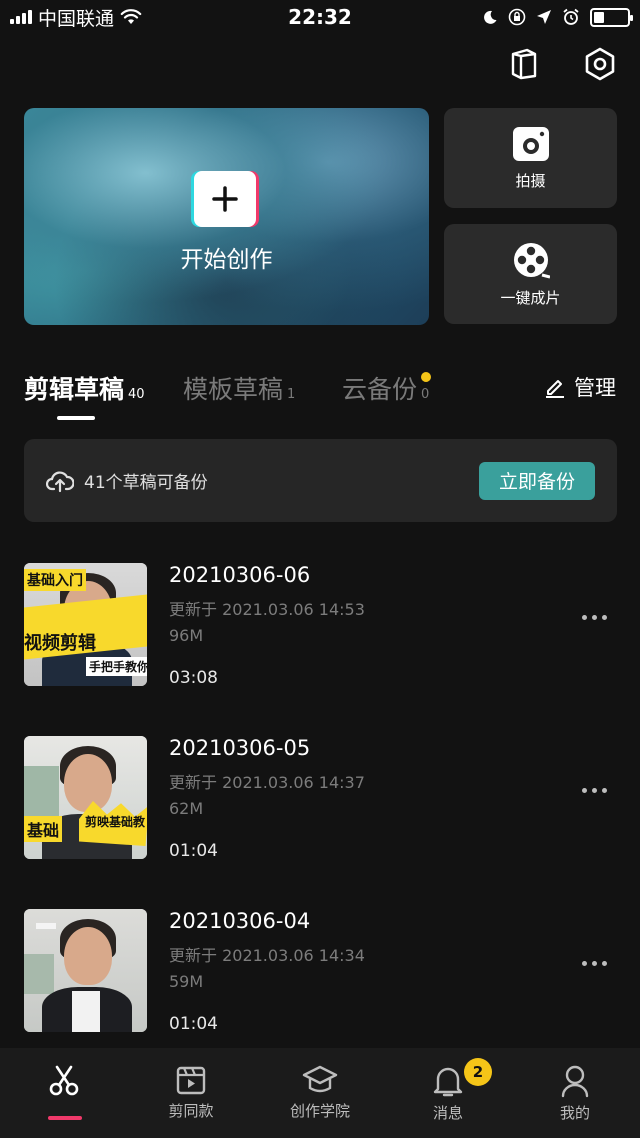 The width and height of the screenshot is (640, 1138). I want to click on new-dot-indicator, so click(426, 377).